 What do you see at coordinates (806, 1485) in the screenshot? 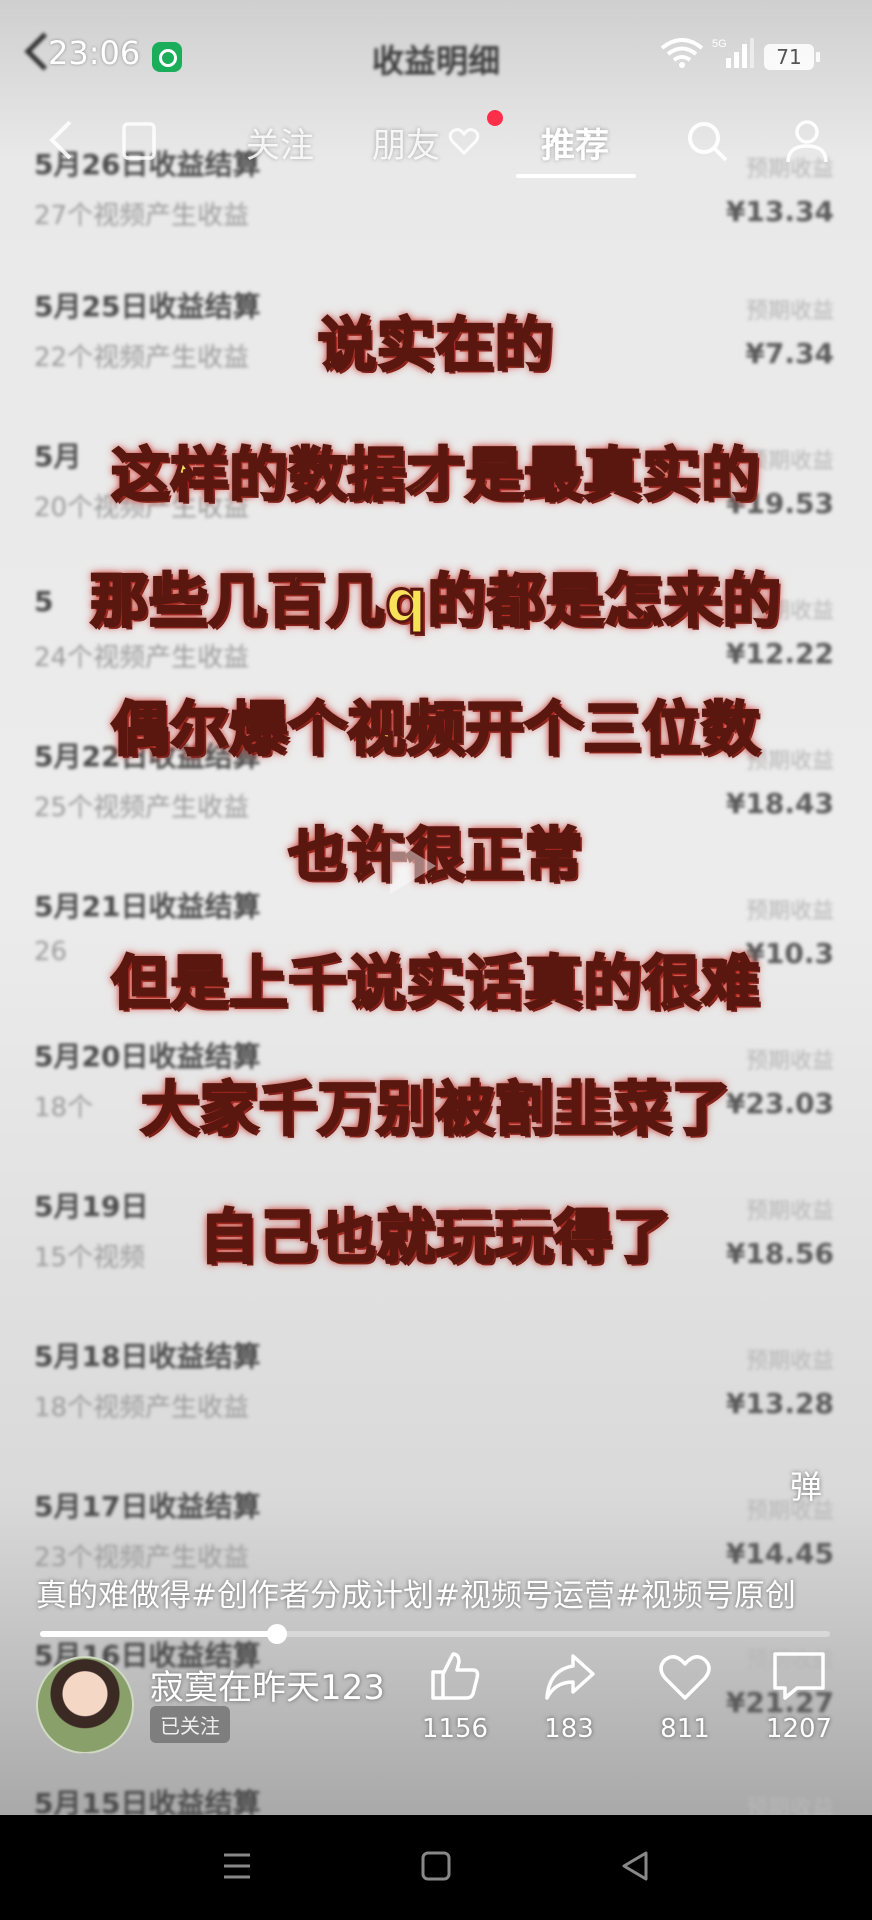
I see `danmu-toggle: 弹` at bounding box center [806, 1485].